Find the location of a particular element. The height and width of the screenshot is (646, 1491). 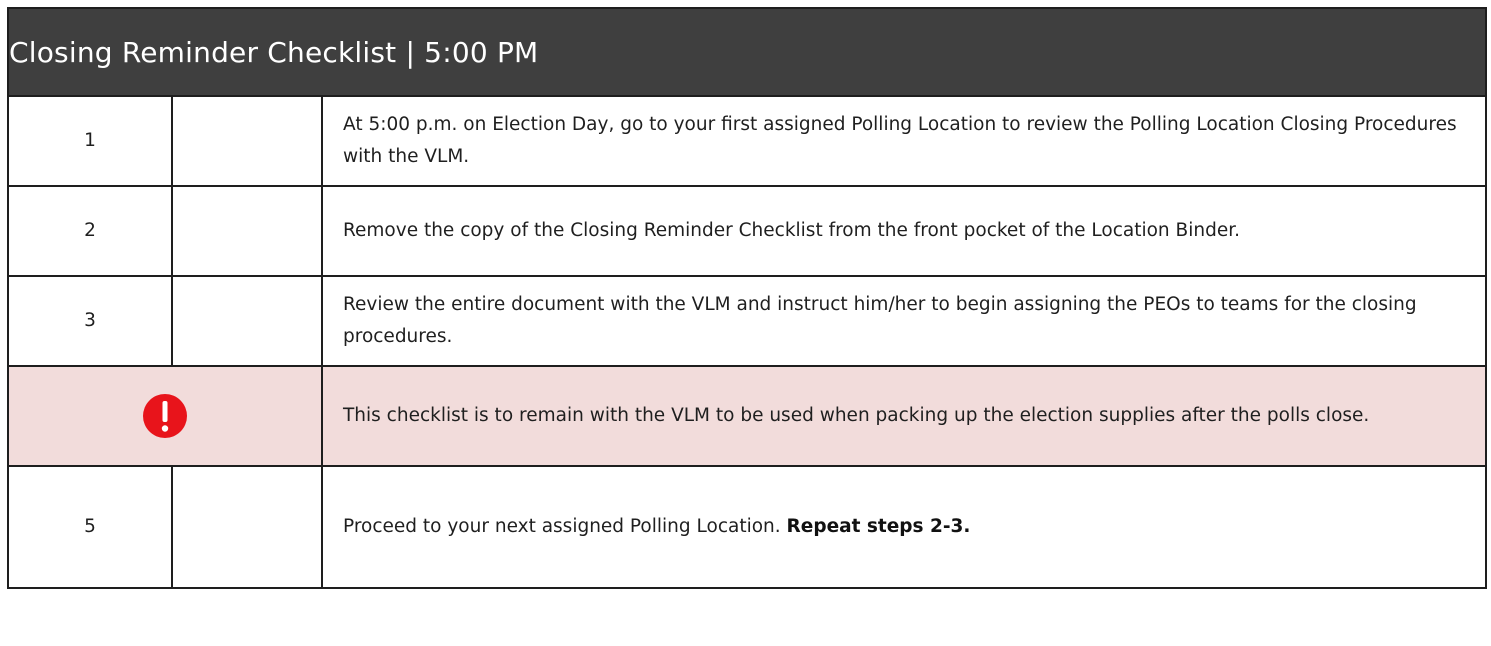

step-number: 3 is located at coordinates (90, 321).